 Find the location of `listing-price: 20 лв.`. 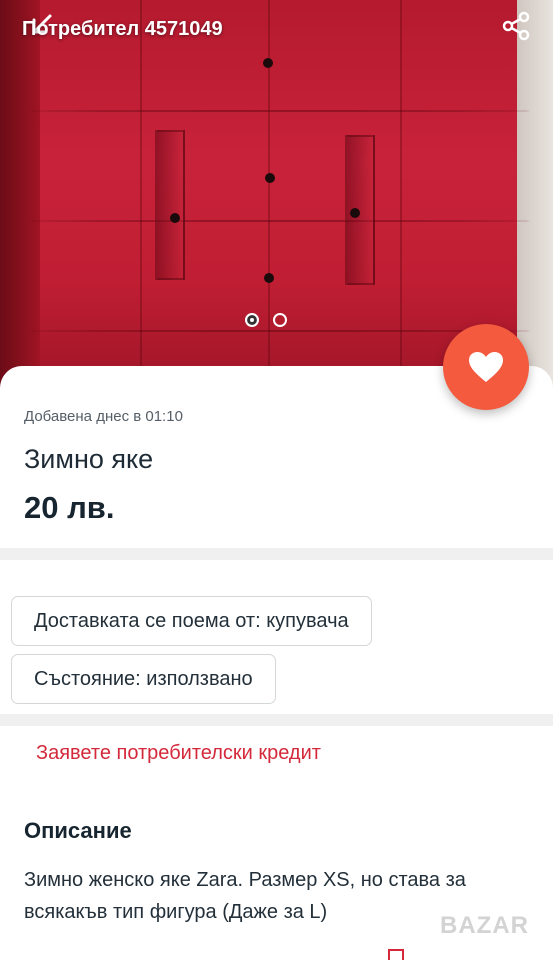

listing-price: 20 лв. is located at coordinates (69, 507).